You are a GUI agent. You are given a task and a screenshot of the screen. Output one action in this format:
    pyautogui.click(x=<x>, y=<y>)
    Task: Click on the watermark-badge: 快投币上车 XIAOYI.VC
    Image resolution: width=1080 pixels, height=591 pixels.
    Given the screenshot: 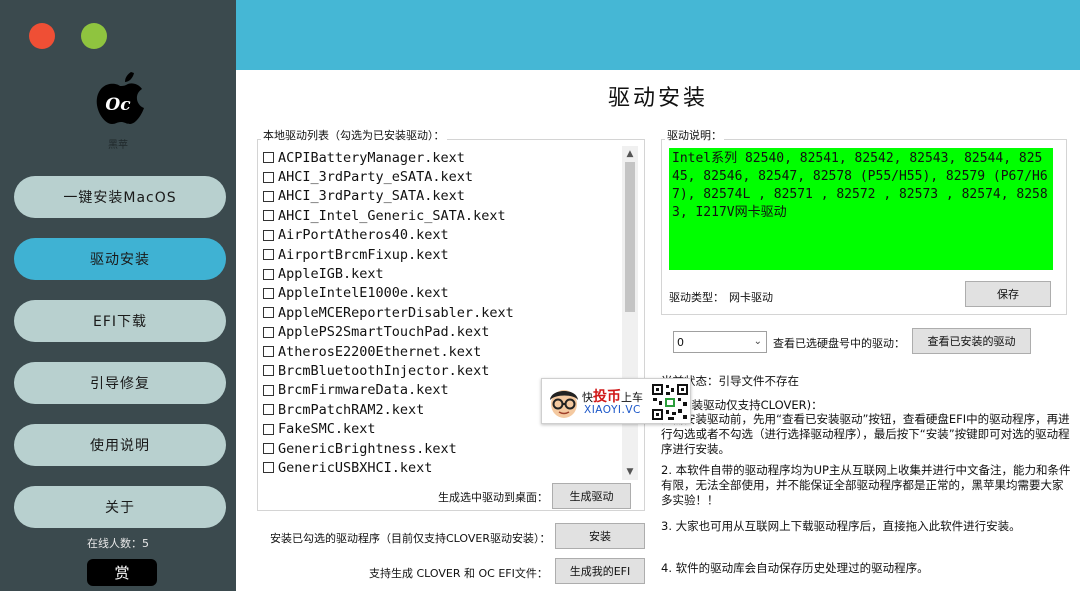 What is the action you would take?
    pyautogui.click(x=616, y=401)
    